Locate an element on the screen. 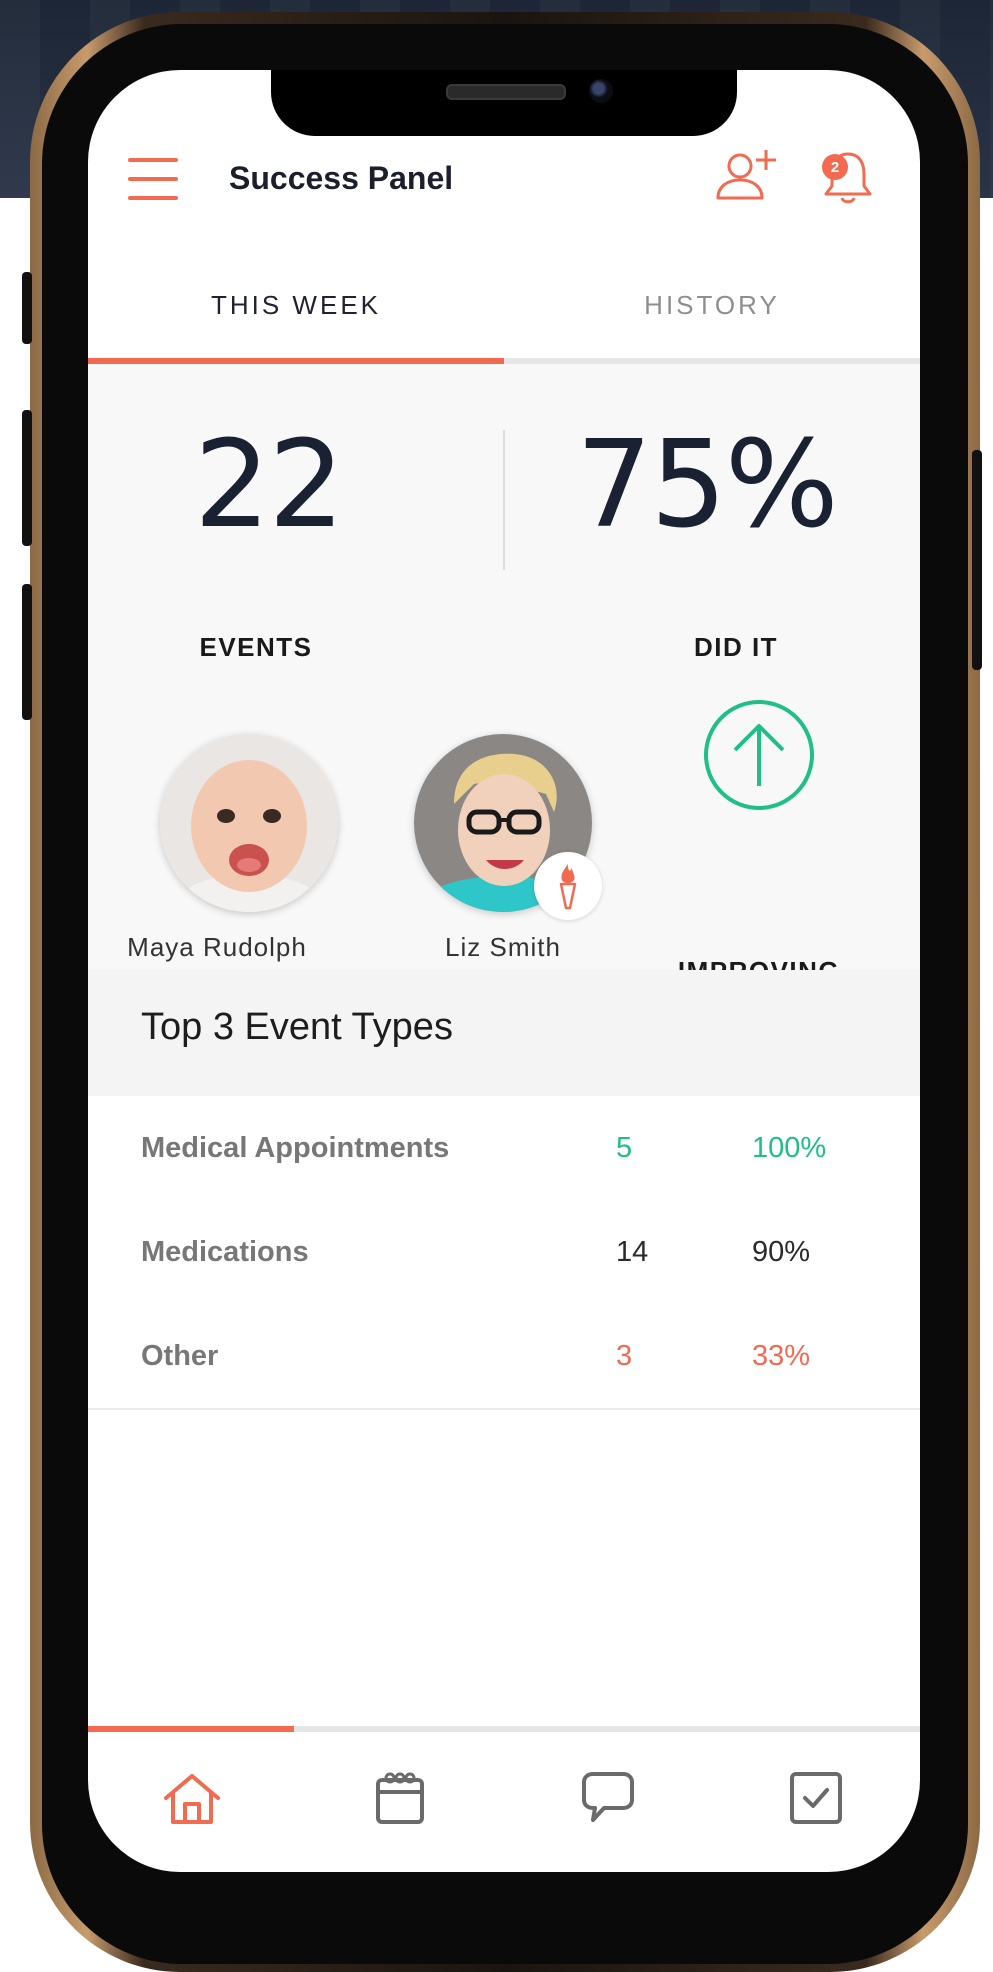  front-camera is located at coordinates (601, 91).